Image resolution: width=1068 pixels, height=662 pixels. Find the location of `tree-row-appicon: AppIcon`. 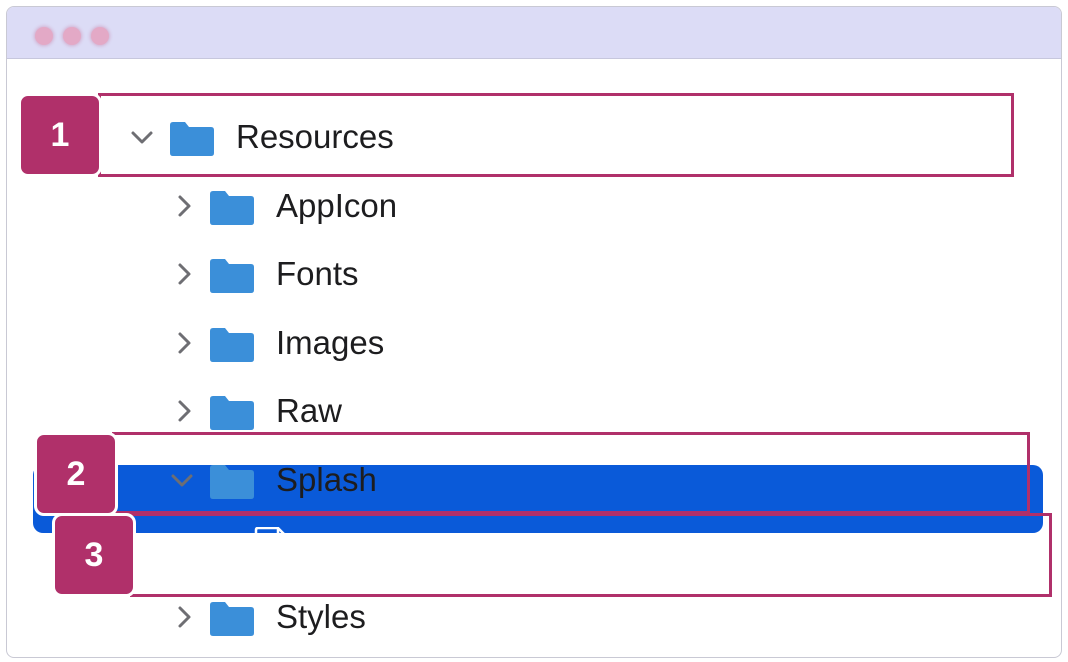

tree-row-appicon: AppIcon is located at coordinates (534, 206).